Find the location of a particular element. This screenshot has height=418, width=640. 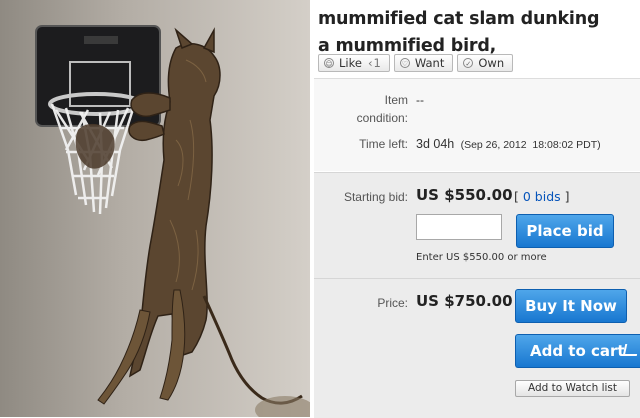

item-title-line-1: mummified cat slam dunking is located at coordinates (459, 19).